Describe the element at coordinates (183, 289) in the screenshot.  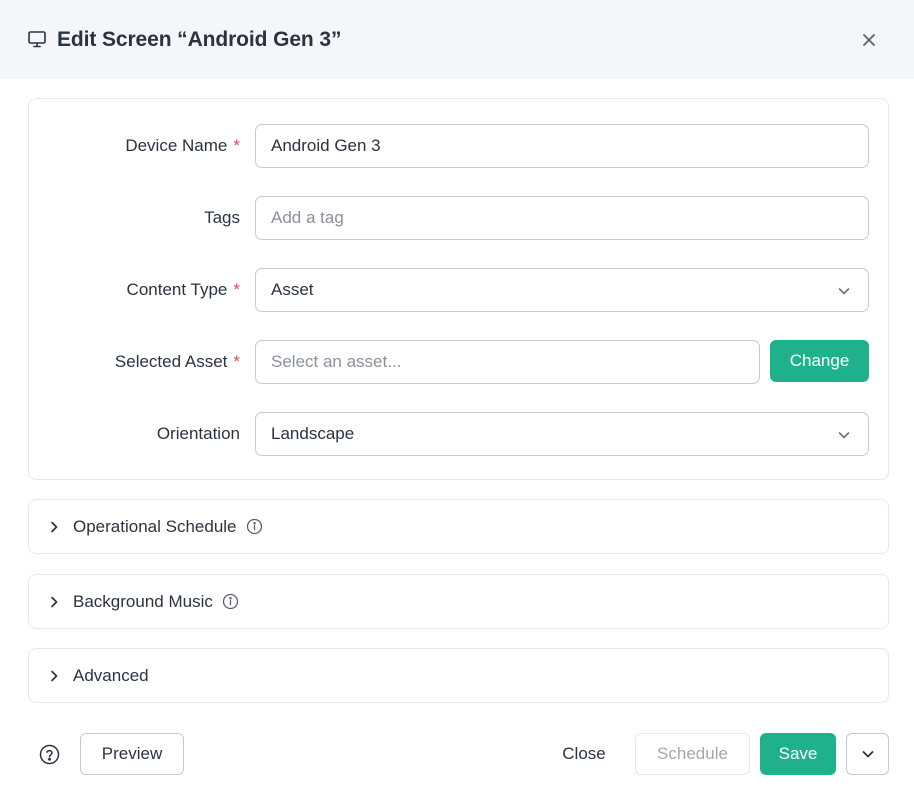
I see `content-type-label: Content Type *` at that location.